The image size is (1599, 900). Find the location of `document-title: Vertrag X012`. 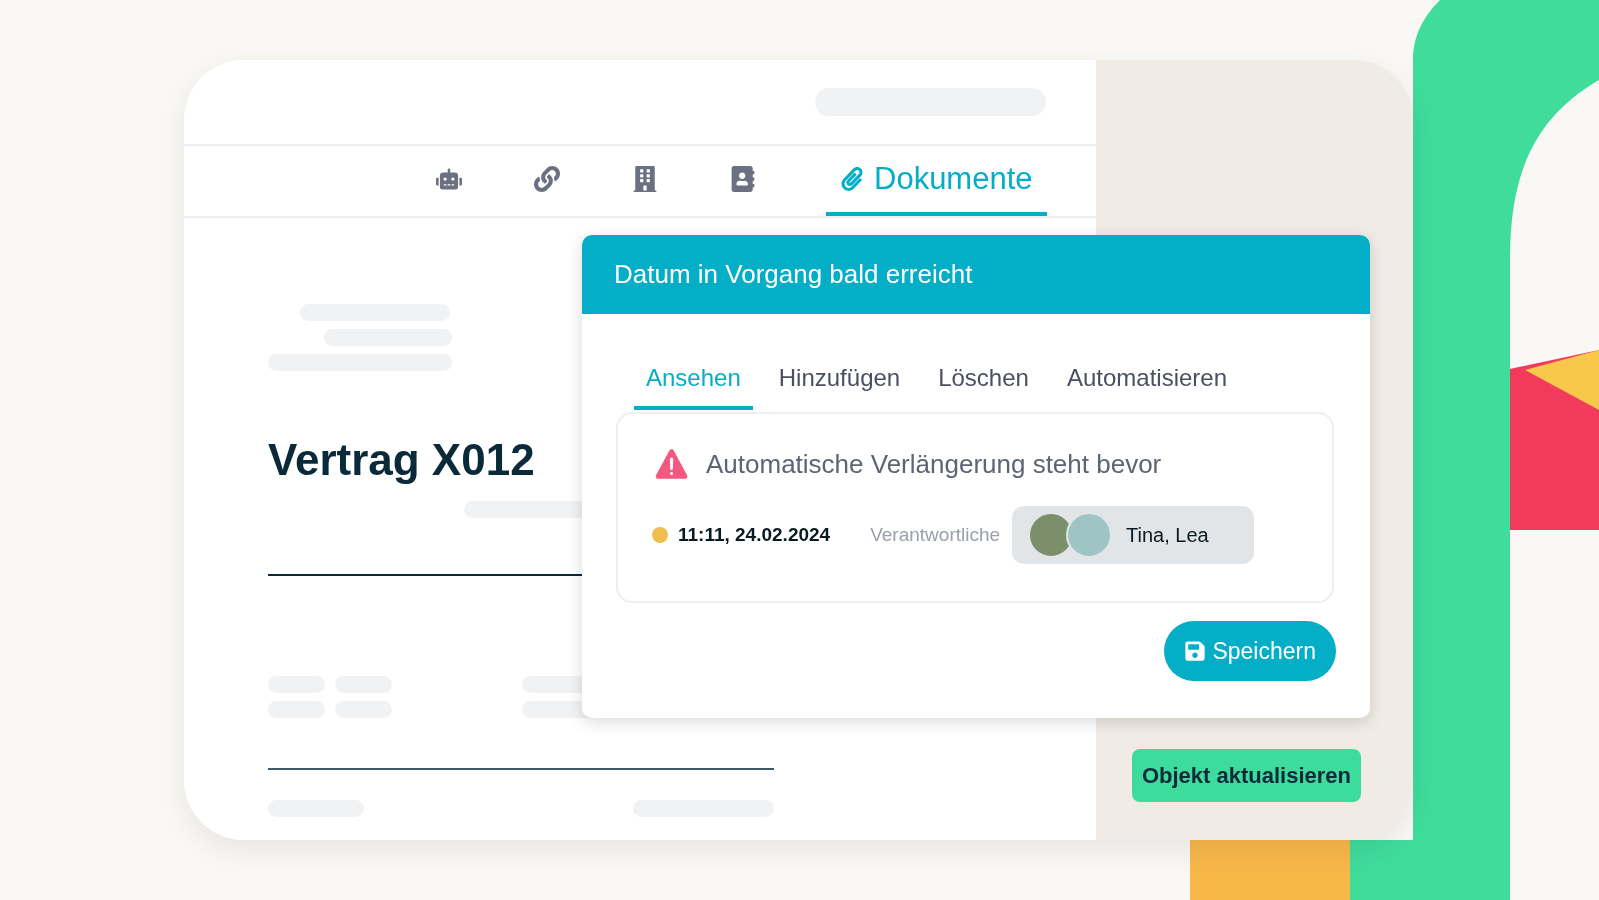

document-title: Vertrag X012 is located at coordinates (401, 460).